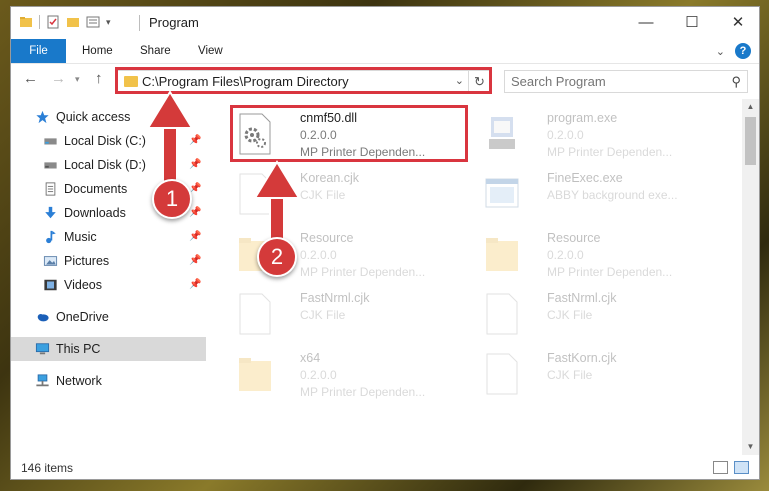 This screenshot has width=769, height=491. I want to click on music-icon, so click(51, 237).